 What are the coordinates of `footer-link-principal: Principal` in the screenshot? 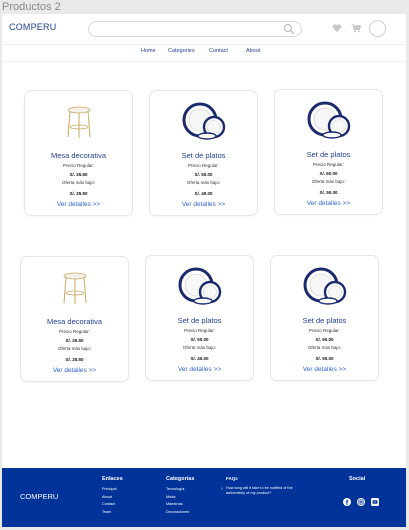 It's located at (112, 490).